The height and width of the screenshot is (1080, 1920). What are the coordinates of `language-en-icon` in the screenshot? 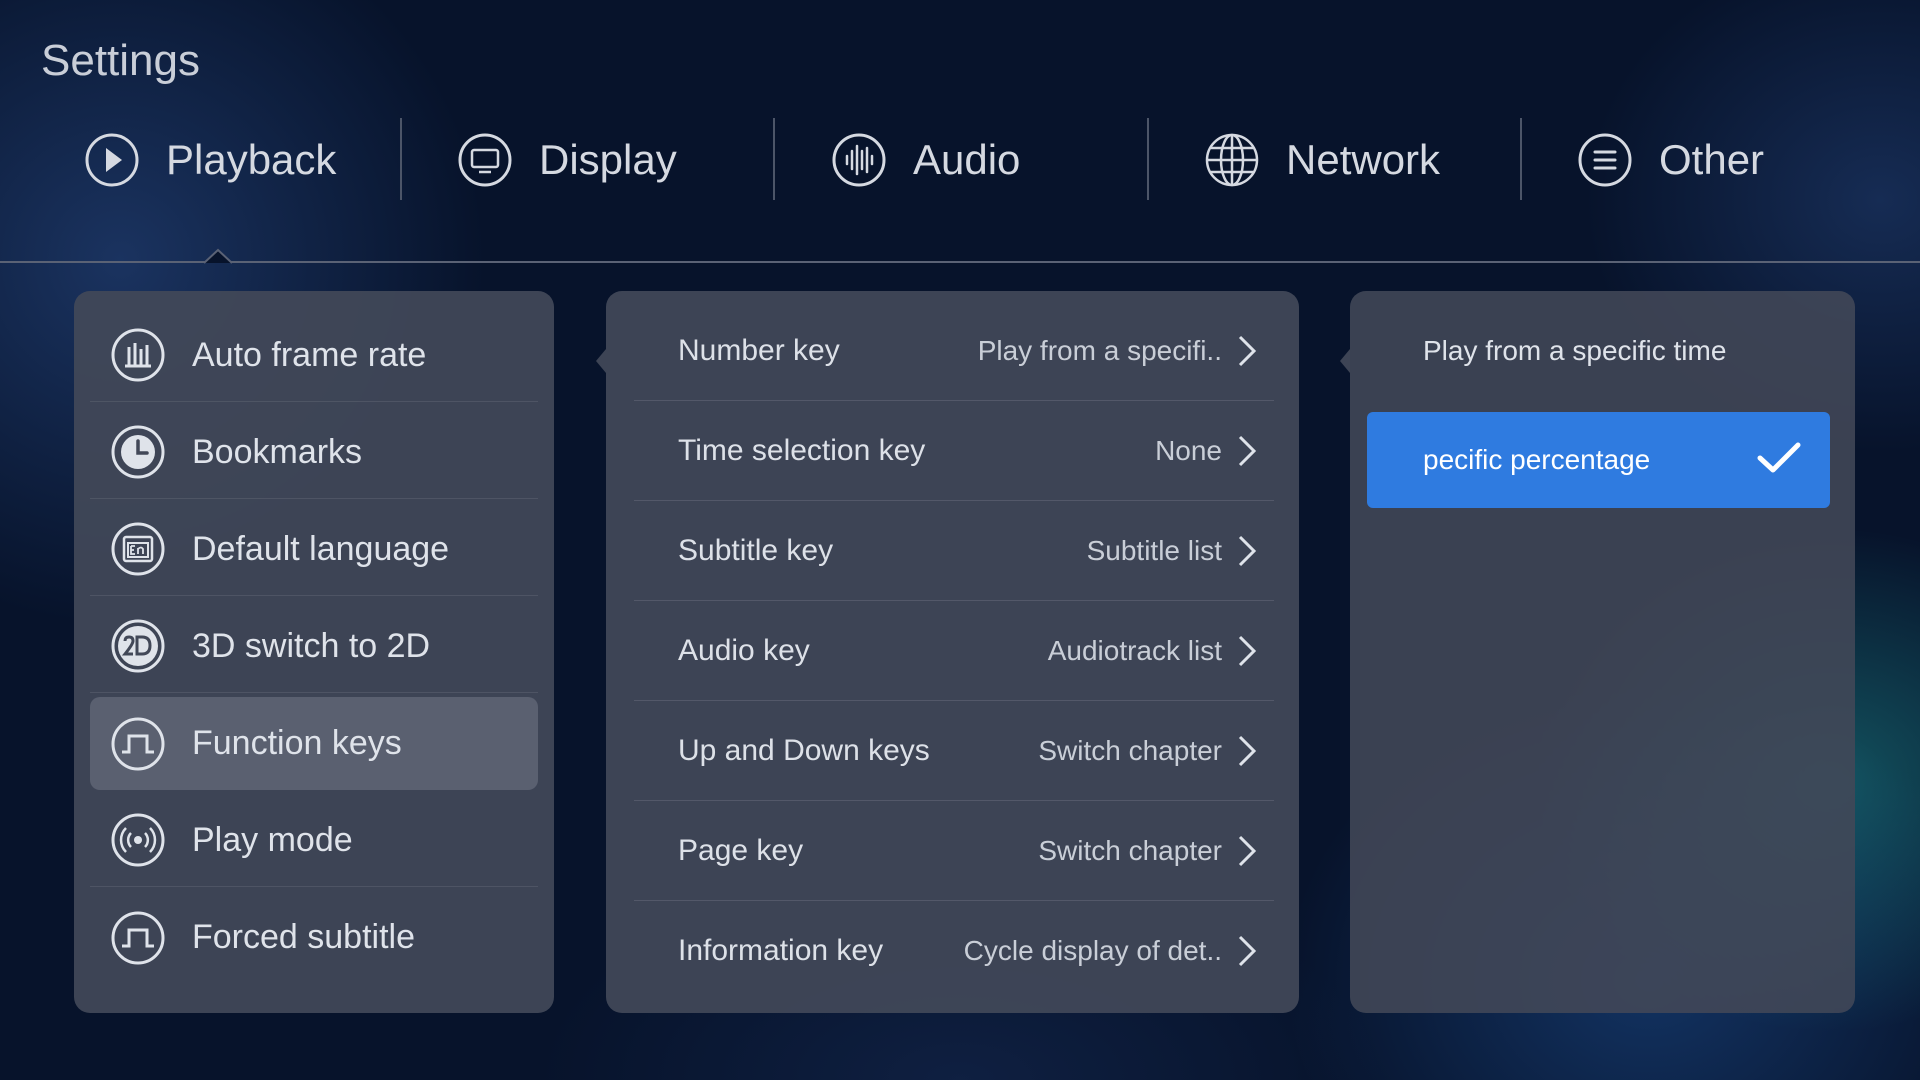 It's located at (138, 549).